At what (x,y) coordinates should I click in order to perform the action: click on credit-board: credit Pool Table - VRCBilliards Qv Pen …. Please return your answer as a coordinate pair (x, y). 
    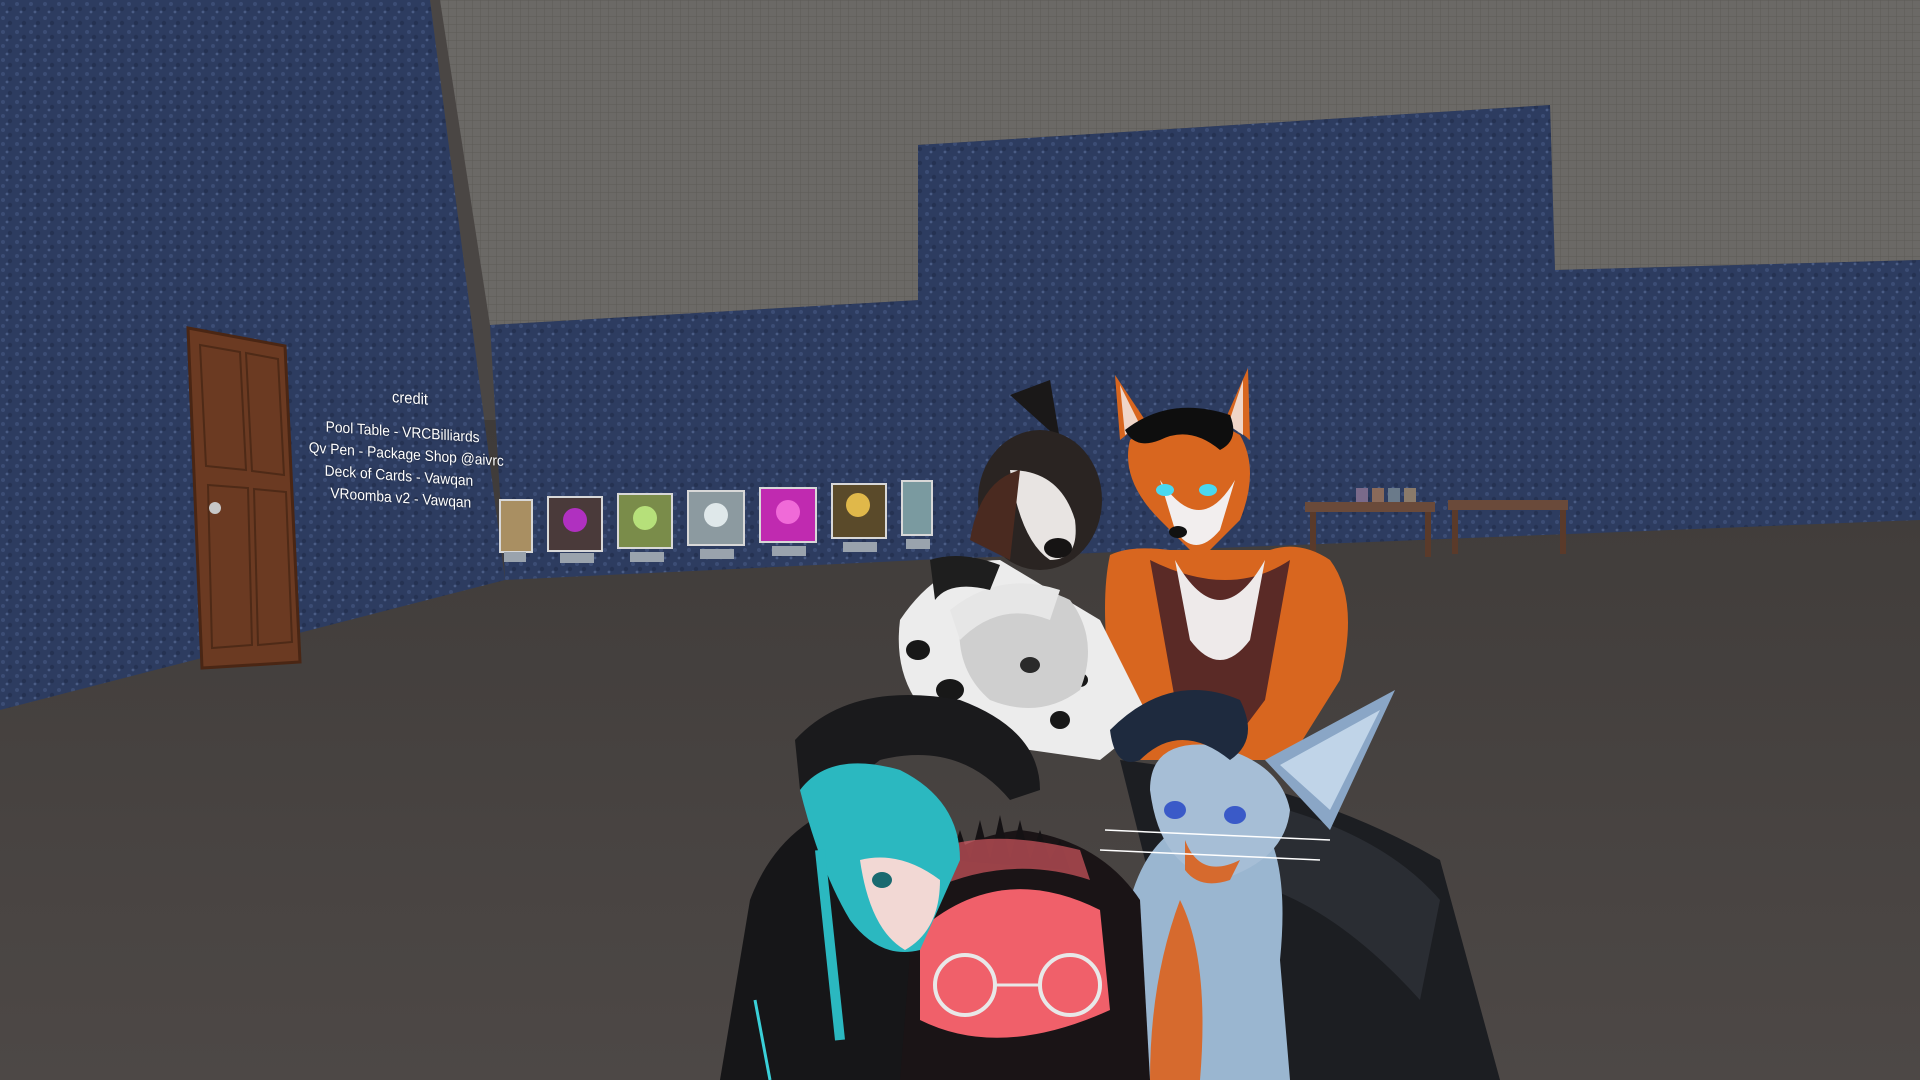
    Looking at the image, I should click on (406, 450).